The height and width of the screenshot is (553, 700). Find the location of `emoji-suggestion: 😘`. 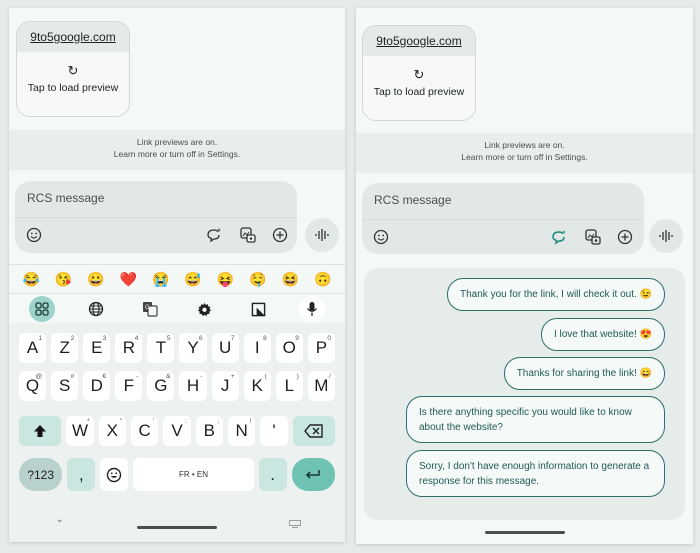

emoji-suggestion: 😘 is located at coordinates (63, 279).